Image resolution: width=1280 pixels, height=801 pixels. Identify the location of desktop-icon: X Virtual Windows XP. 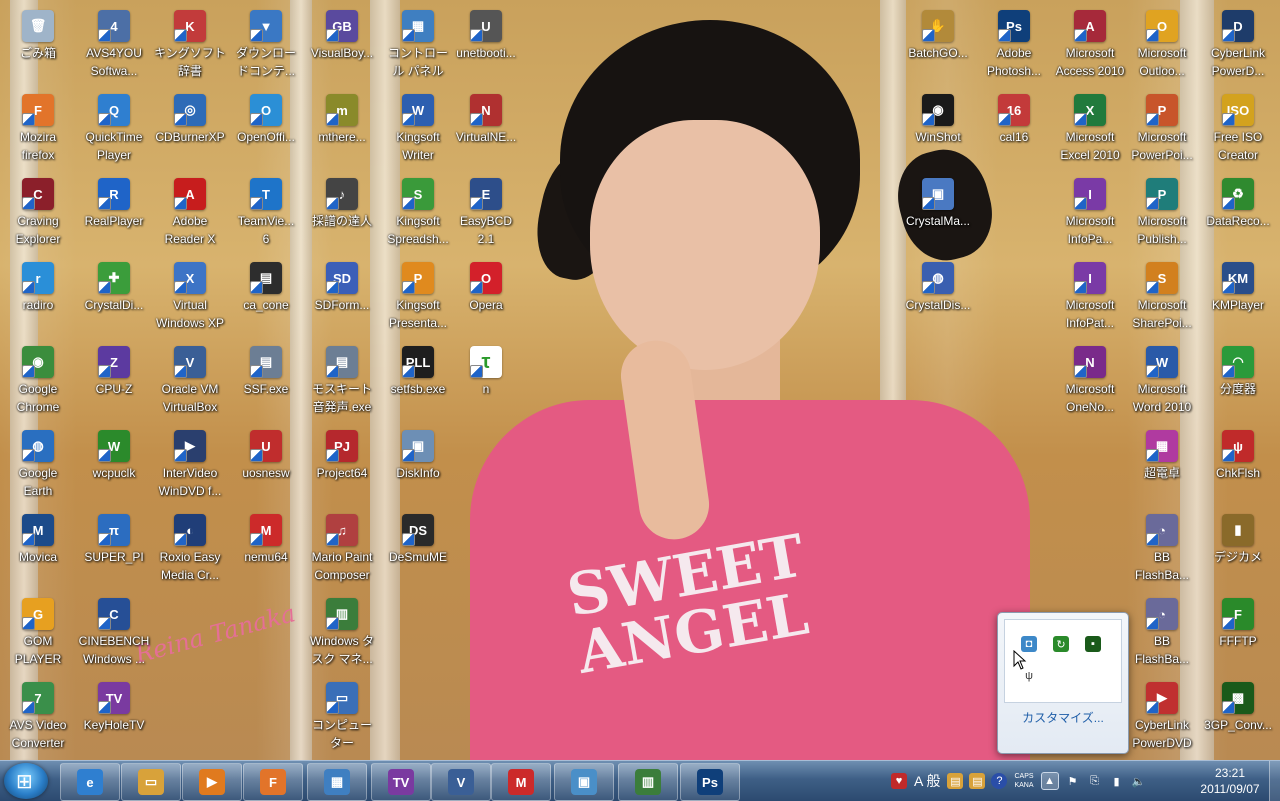
(190, 298).